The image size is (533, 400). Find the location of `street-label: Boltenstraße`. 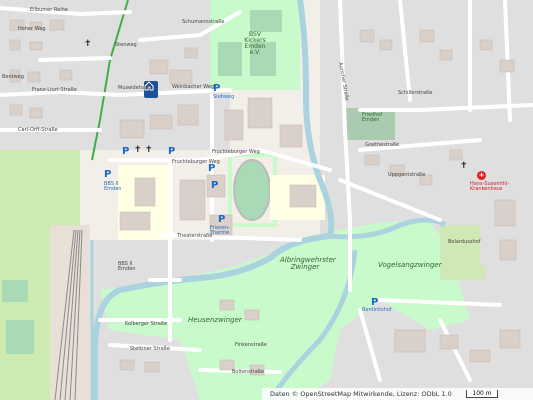

street-label: Boltenstraße is located at coordinates (248, 372).